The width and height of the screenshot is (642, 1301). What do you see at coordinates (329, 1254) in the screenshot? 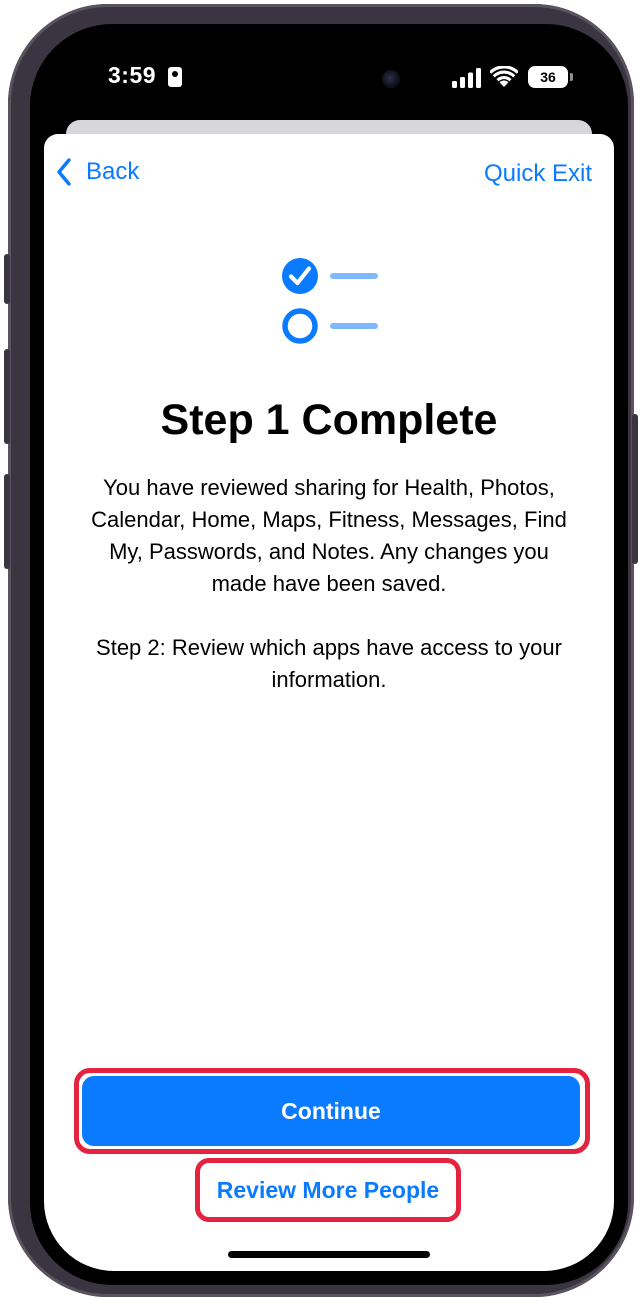
I see `home-indicator` at bounding box center [329, 1254].